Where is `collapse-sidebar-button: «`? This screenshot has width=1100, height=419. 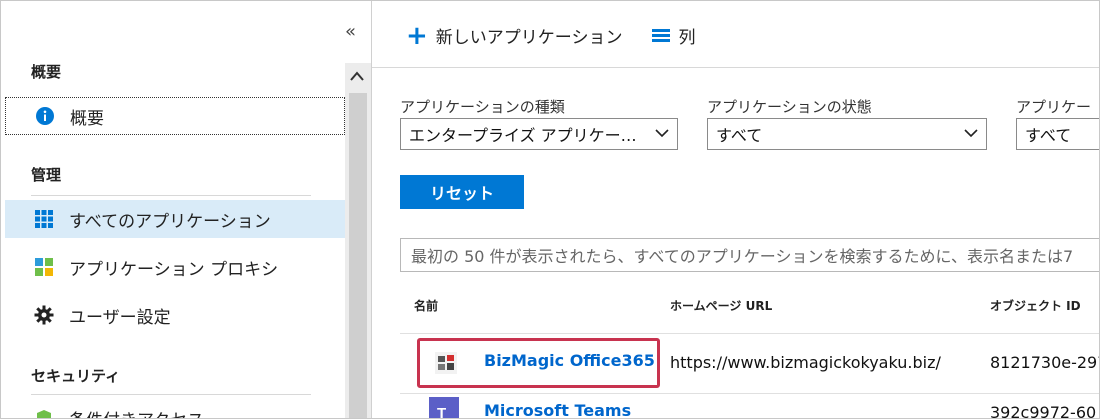 collapse-sidebar-button: « is located at coordinates (350, 31).